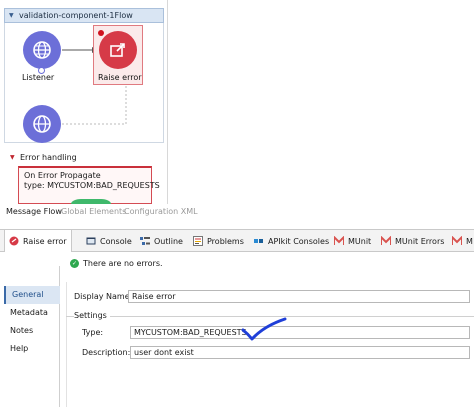 The width and height of the screenshot is (474, 407). I want to click on tab-outline: Outline, so click(161, 241).